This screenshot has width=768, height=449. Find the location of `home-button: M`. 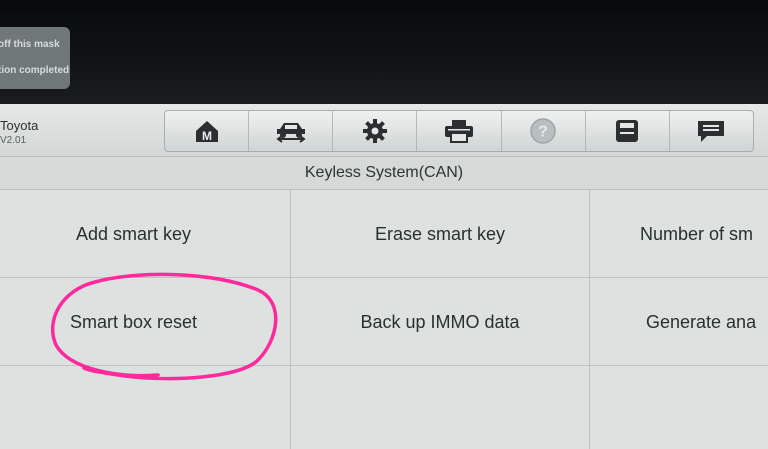

home-button: M is located at coordinates (207, 131).